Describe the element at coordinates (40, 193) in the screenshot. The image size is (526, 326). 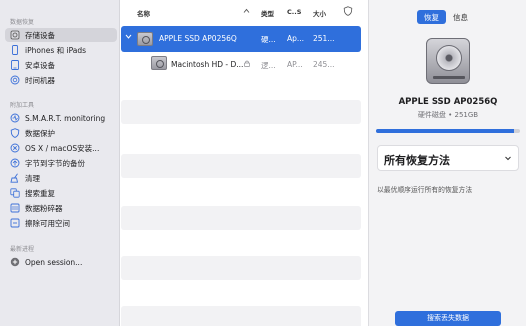
I see `sidebar-item-label: 搜索重复` at that location.